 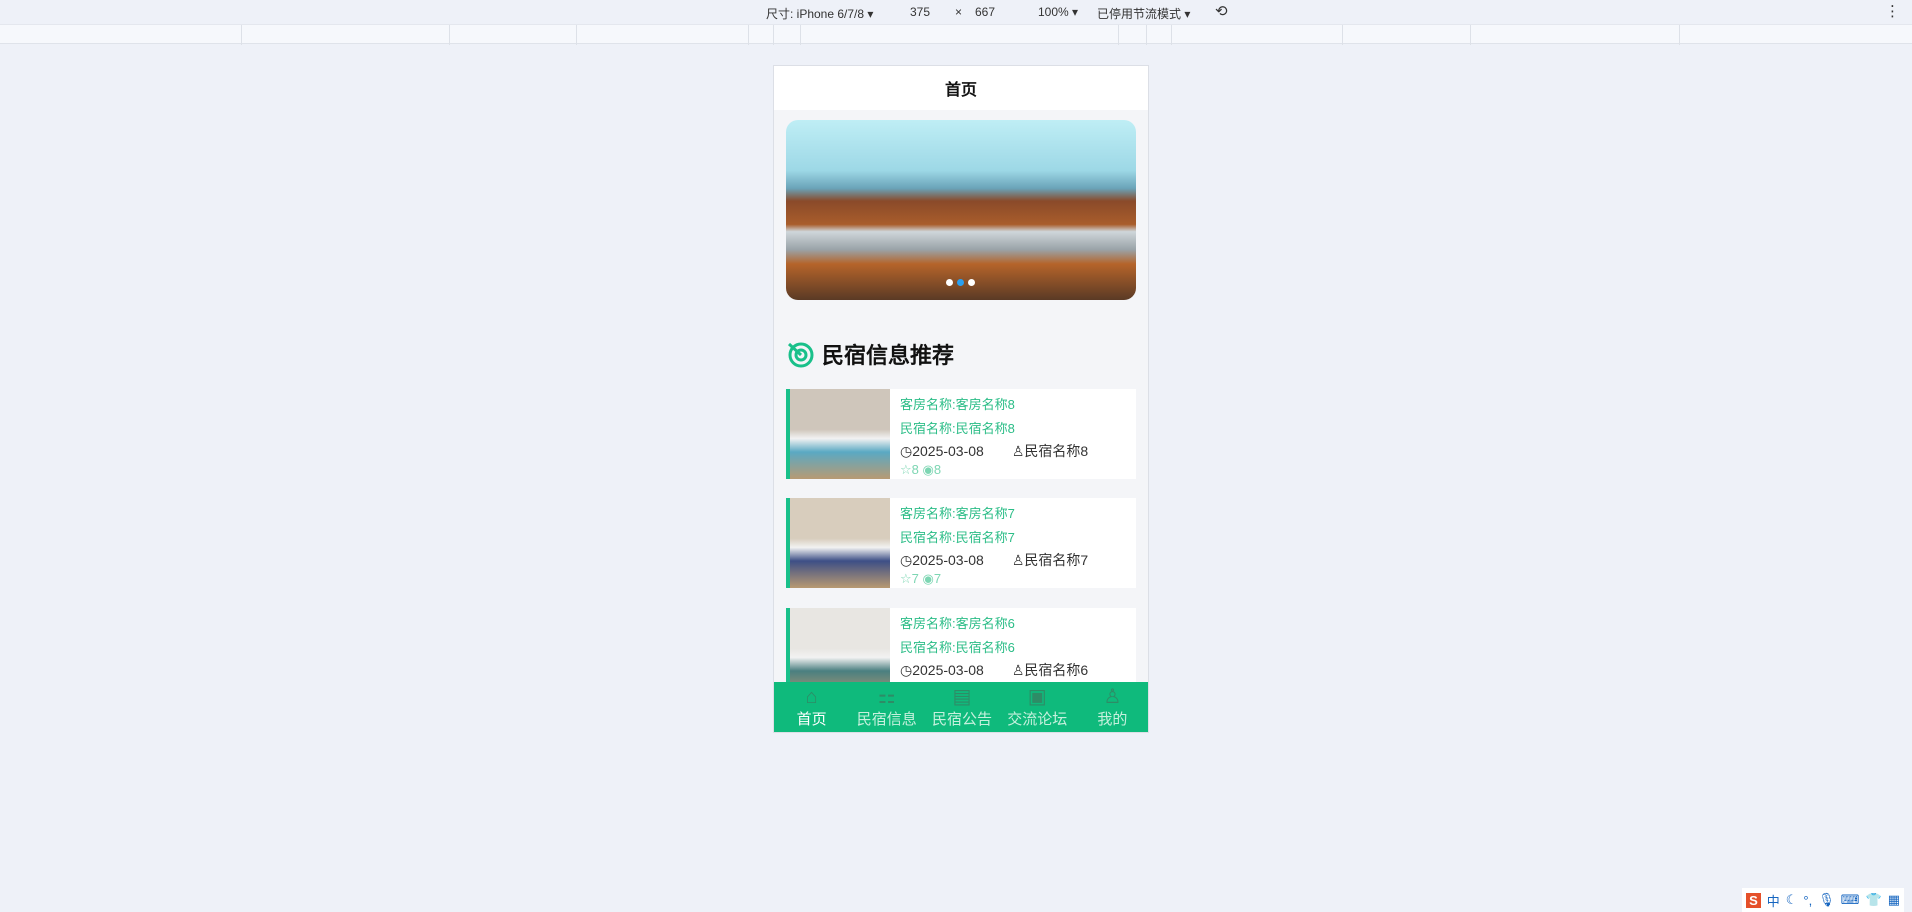 What do you see at coordinates (961, 210) in the screenshot?
I see `banner-carousel` at bounding box center [961, 210].